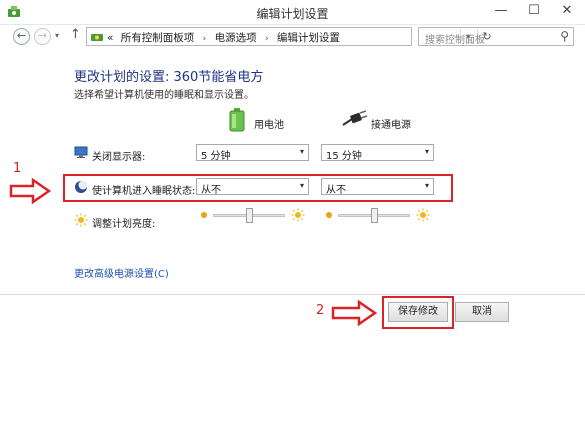 This screenshot has height=430, width=585. Describe the element at coordinates (496, 36) in the screenshot. I see `search-input: 搜索控制面板 ⚲` at that location.